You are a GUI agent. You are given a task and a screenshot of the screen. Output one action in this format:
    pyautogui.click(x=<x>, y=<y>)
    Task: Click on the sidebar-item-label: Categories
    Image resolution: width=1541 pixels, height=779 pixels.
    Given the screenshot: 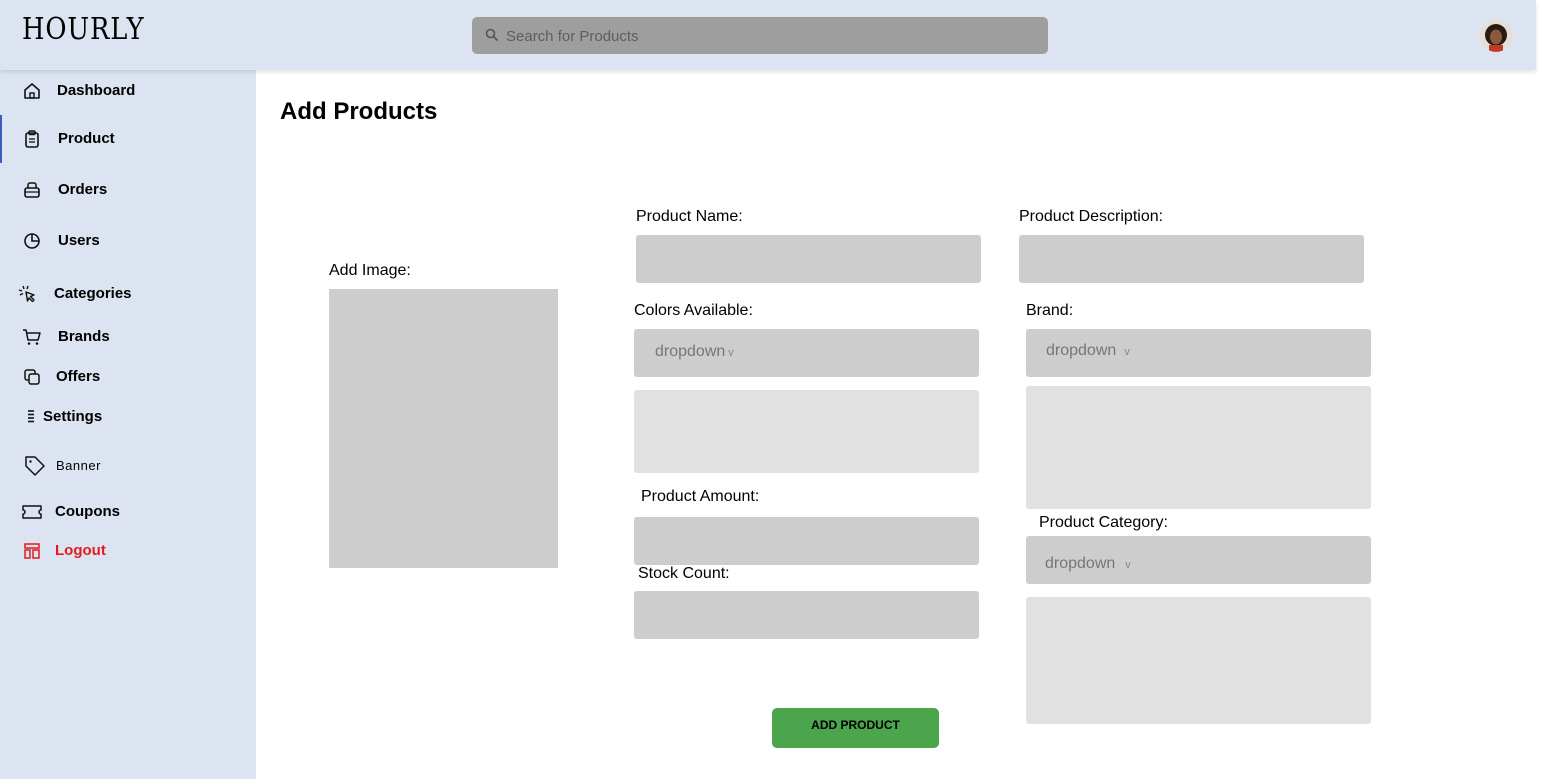 What is the action you would take?
    pyautogui.click(x=93, y=293)
    